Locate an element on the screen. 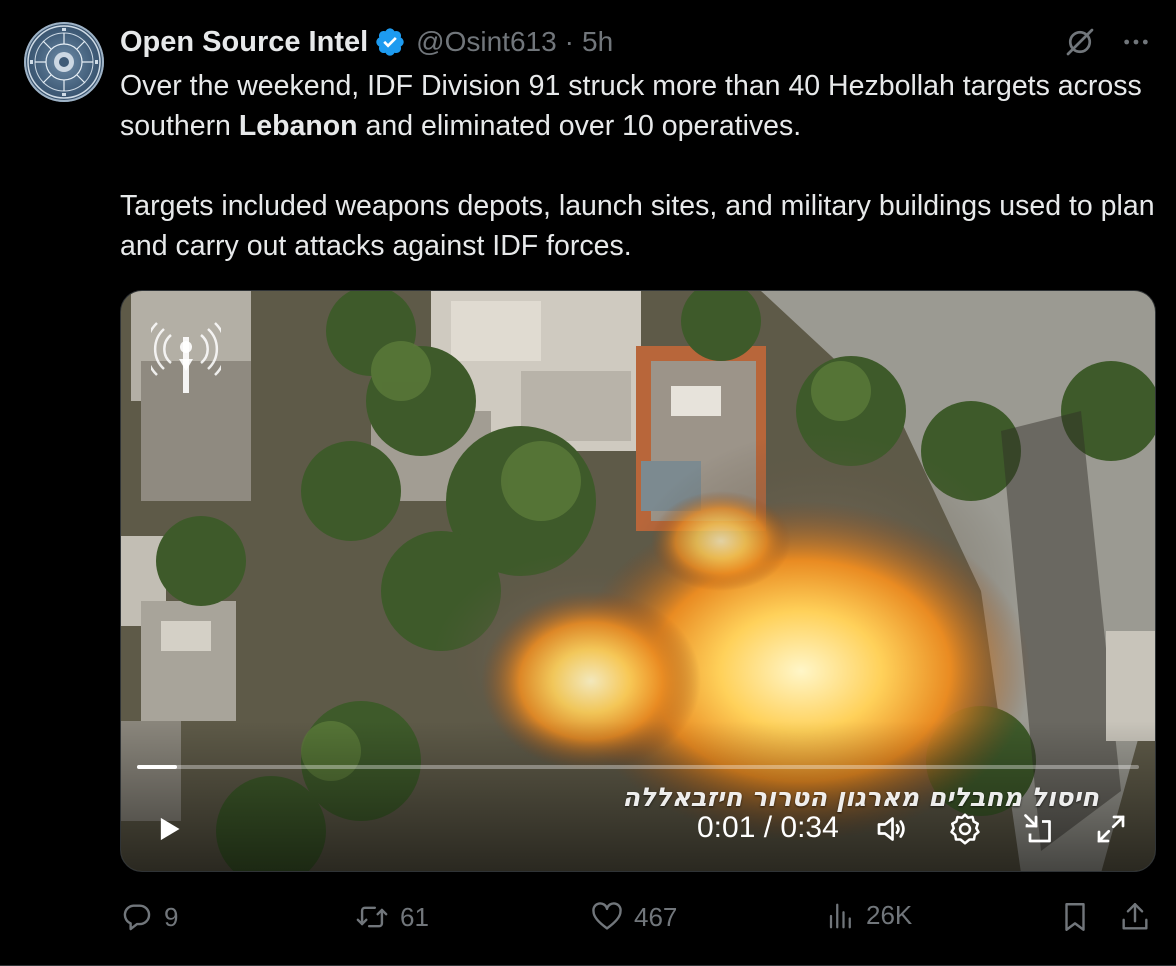 Image resolution: width=1176 pixels, height=966 pixels. avatar is located at coordinates (64, 62).